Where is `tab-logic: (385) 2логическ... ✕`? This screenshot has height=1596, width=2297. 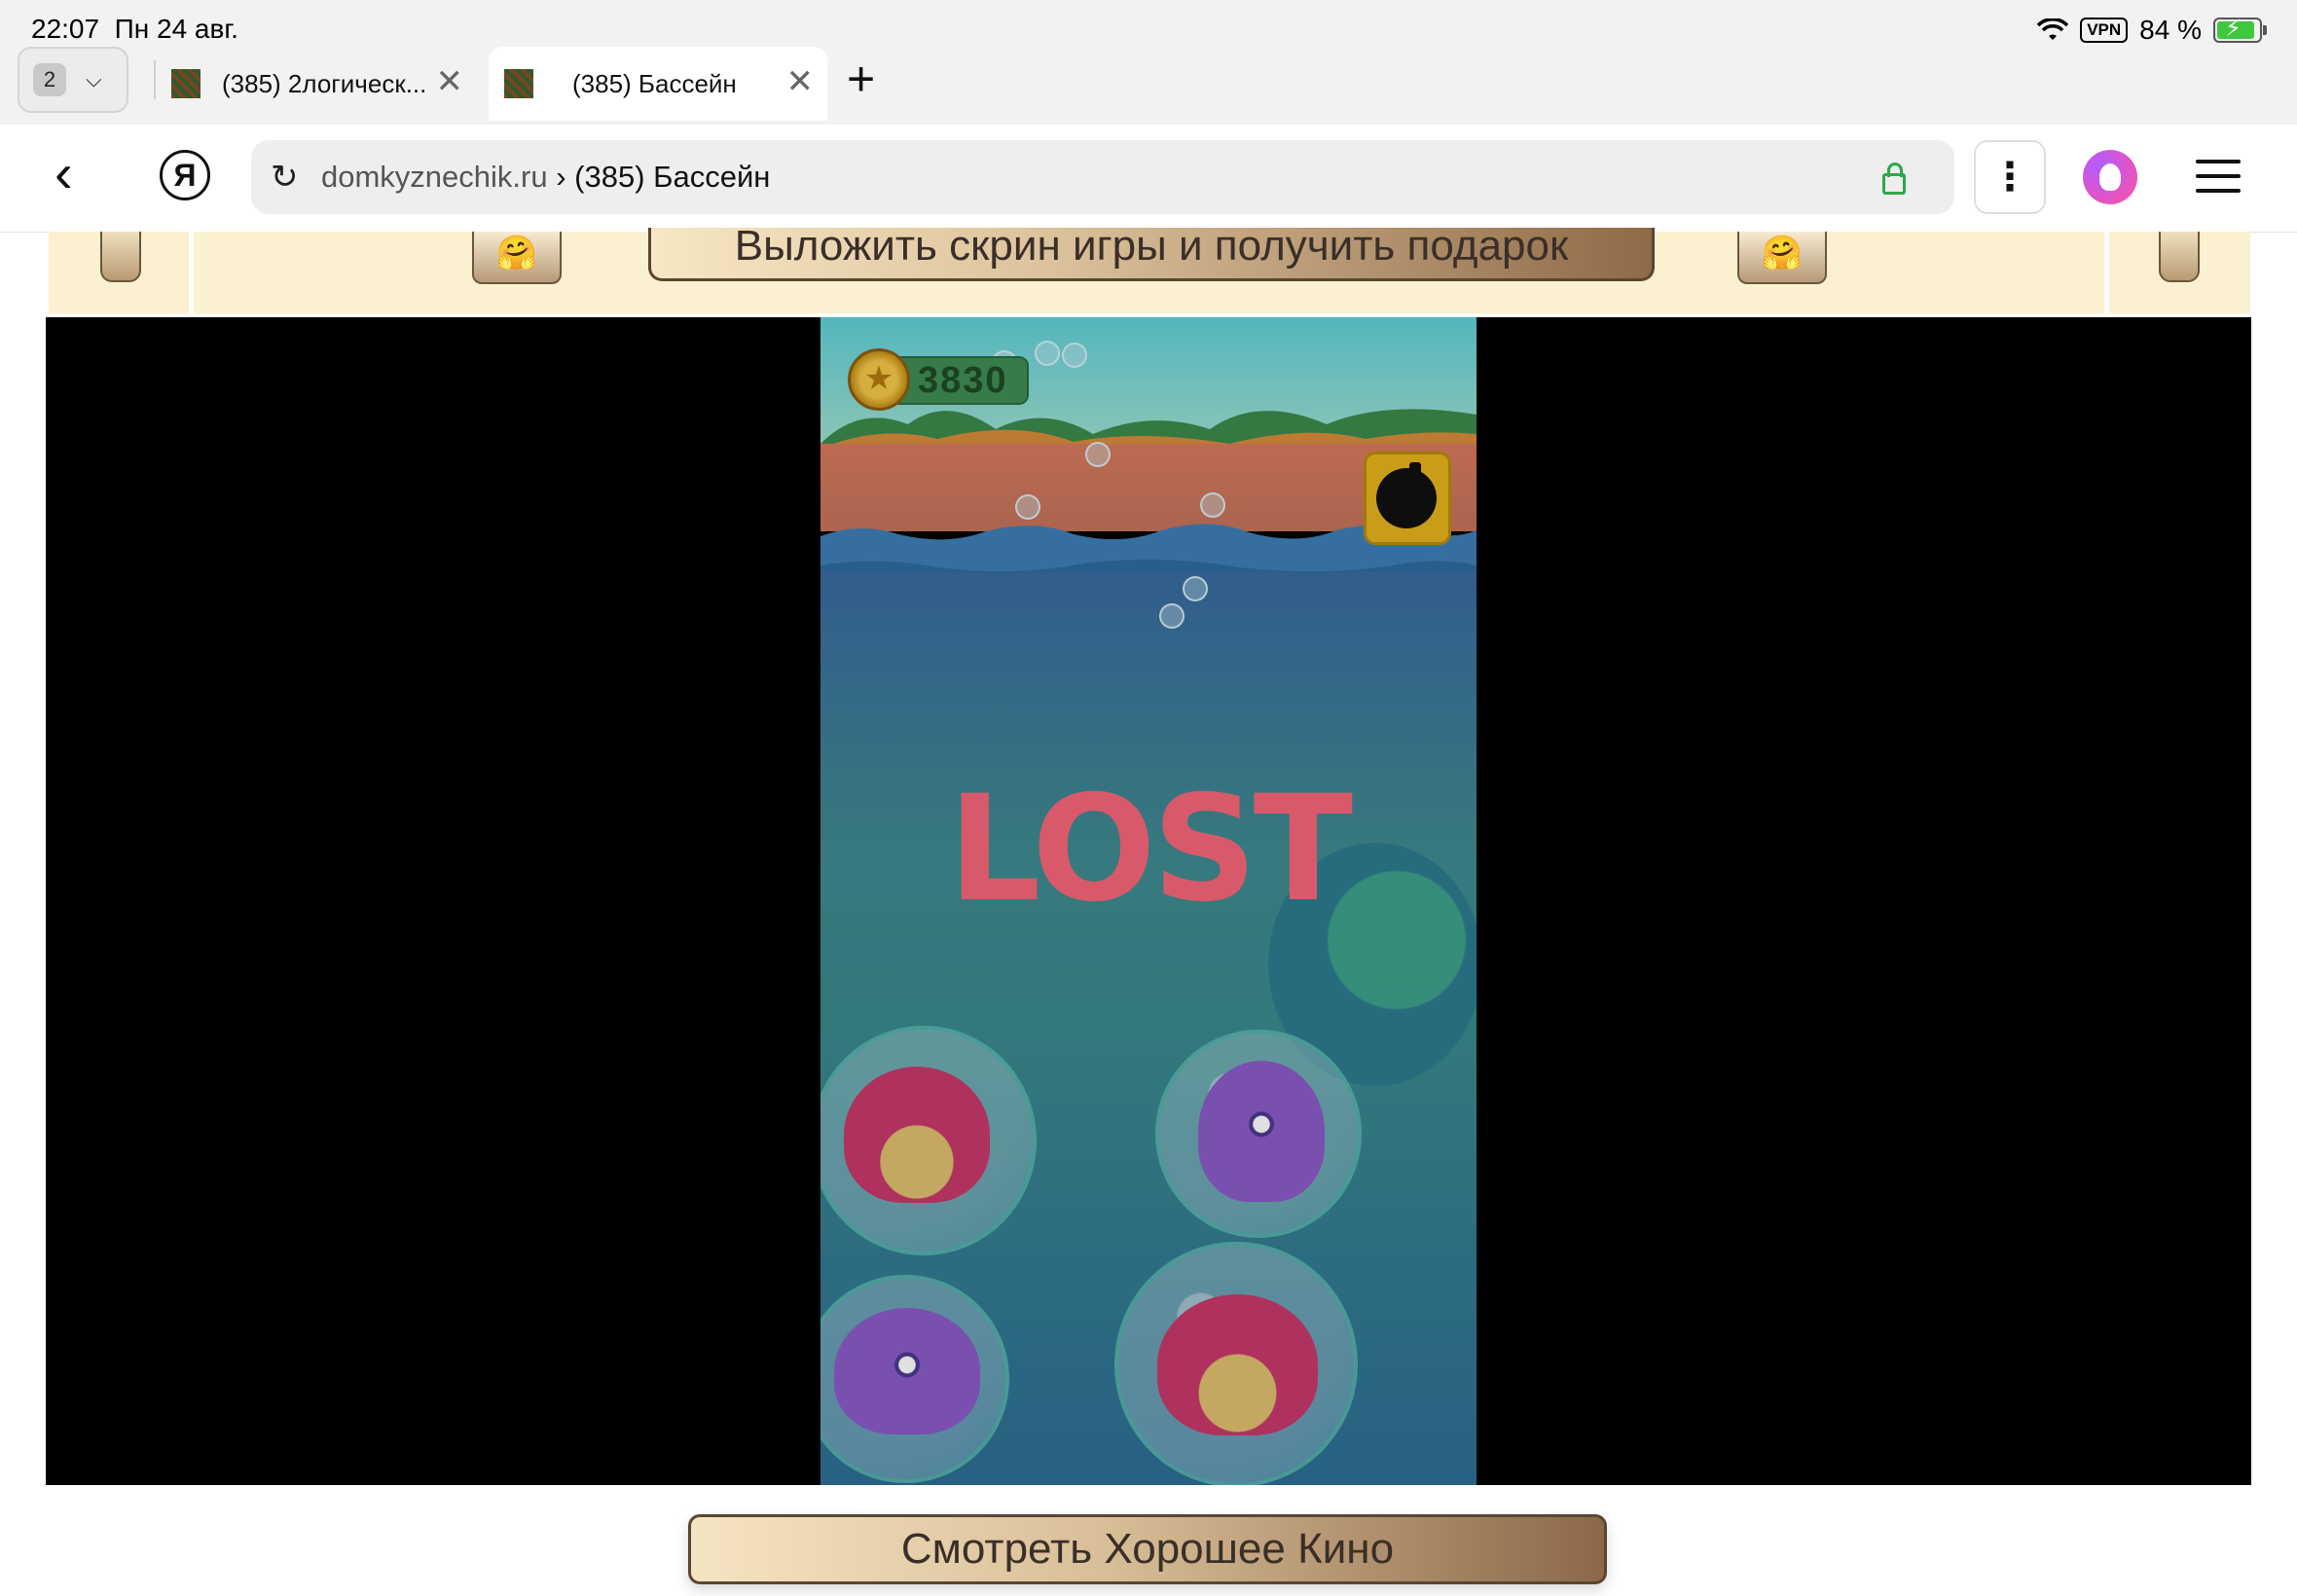 tab-logic: (385) 2логическ... ✕ is located at coordinates (316, 84).